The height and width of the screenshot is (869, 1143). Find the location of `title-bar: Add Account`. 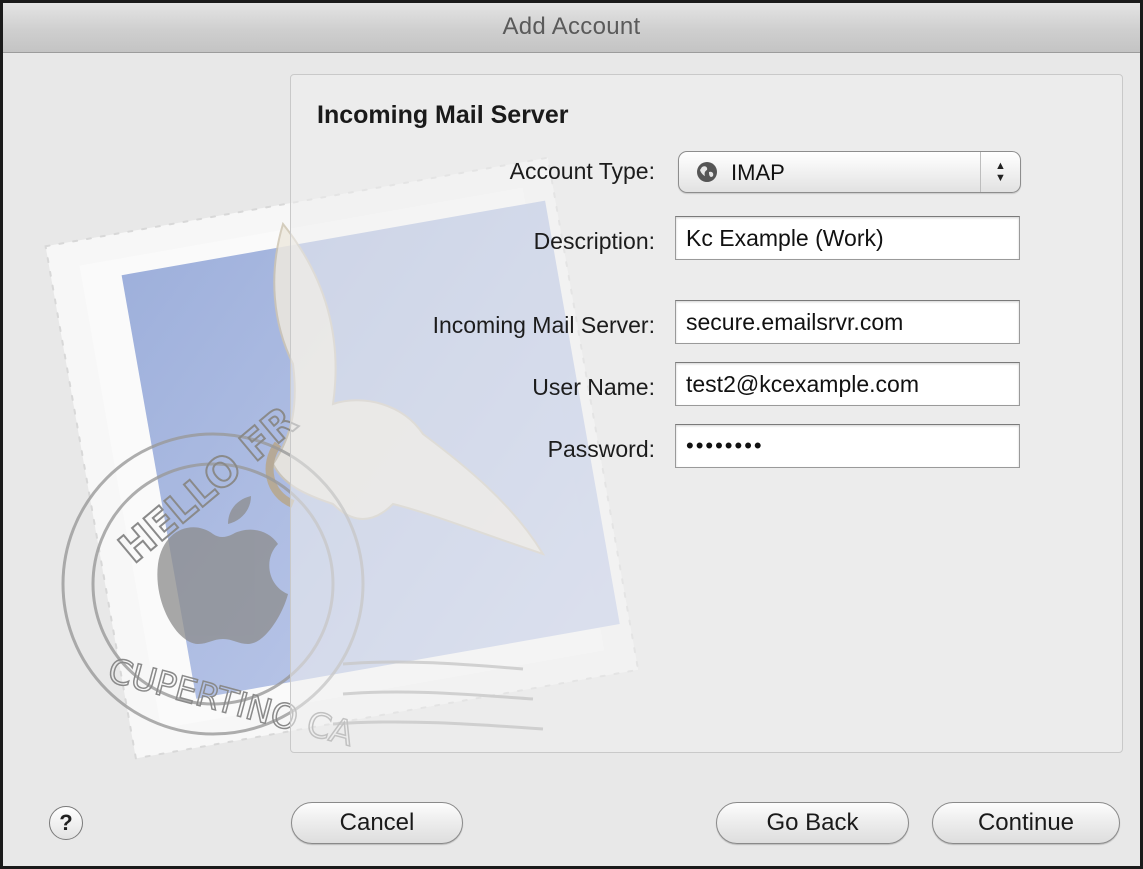

title-bar: Add Account is located at coordinates (571, 28).